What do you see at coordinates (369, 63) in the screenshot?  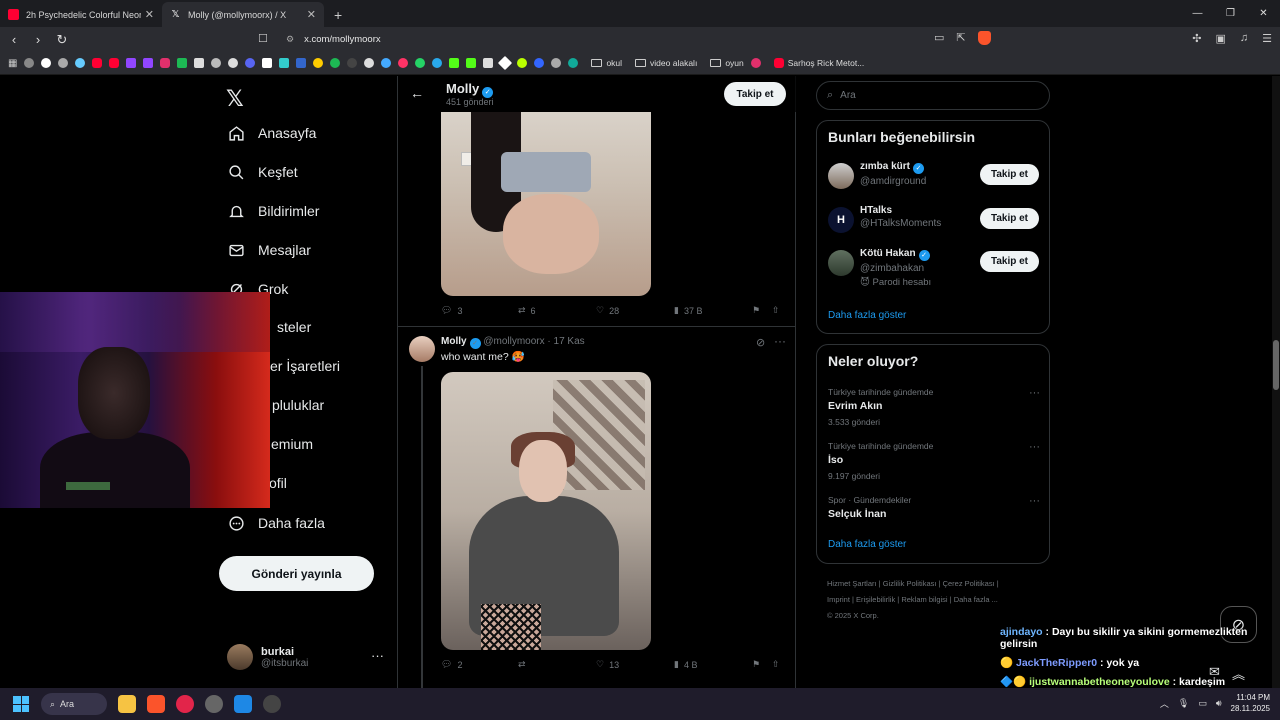 I see `github-icon` at bounding box center [369, 63].